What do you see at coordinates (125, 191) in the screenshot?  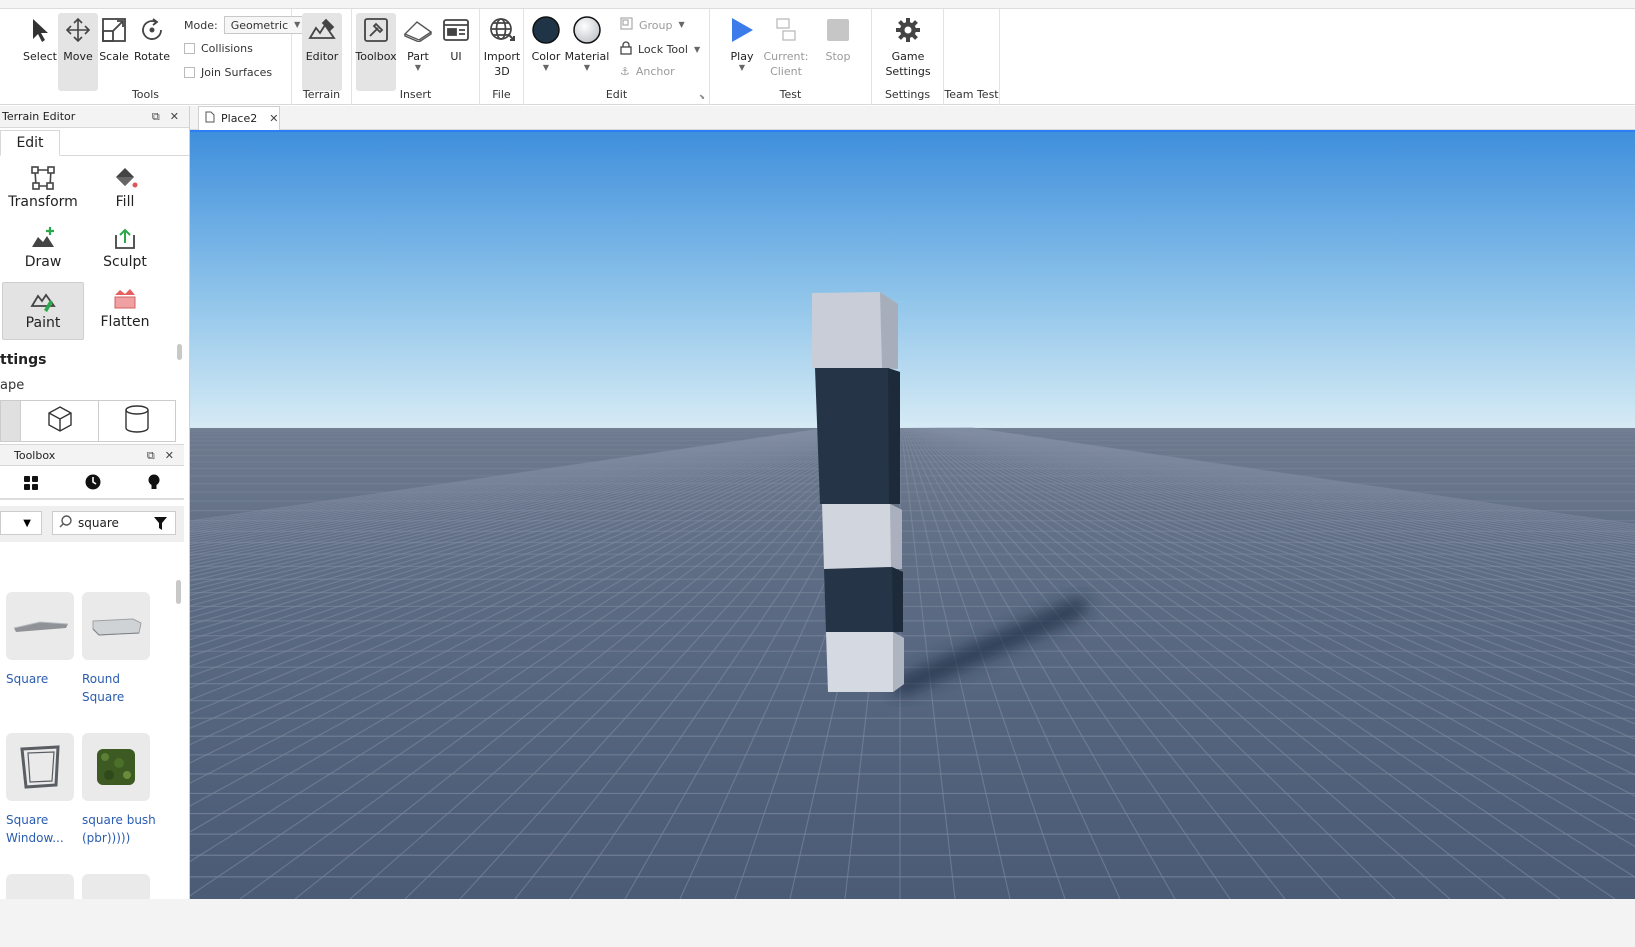 I see `fill-tool: Fill` at bounding box center [125, 191].